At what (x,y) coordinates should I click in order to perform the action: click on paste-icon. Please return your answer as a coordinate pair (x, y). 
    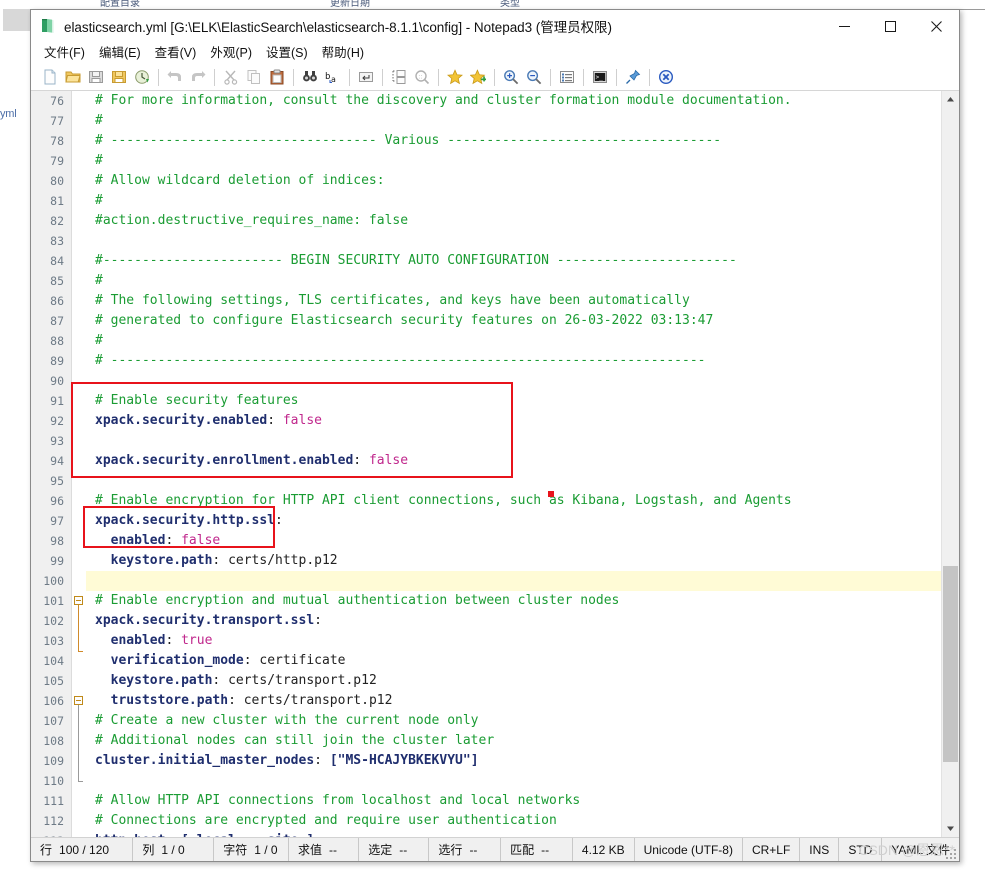
    Looking at the image, I should click on (277, 77).